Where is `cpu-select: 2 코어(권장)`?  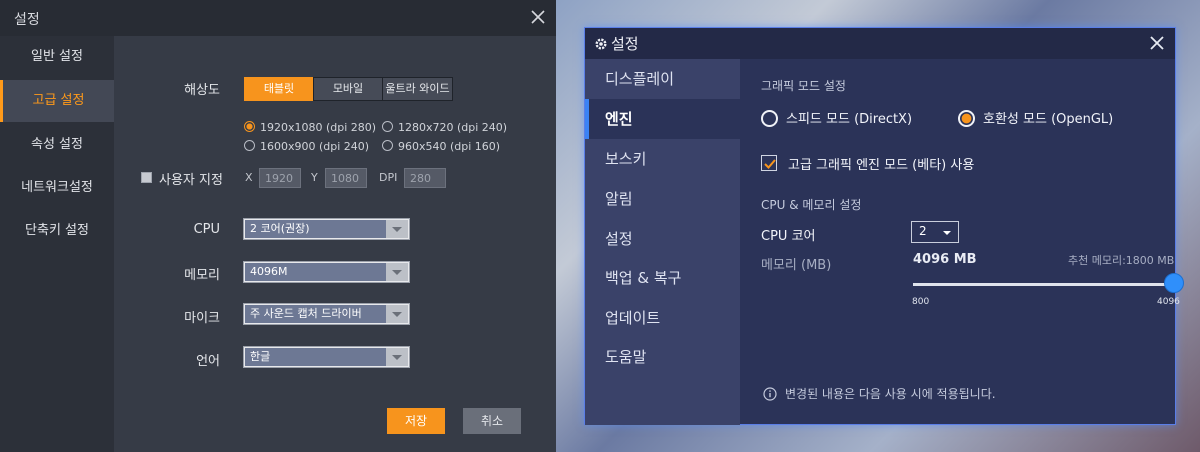
cpu-select: 2 코어(권장) is located at coordinates (326, 229).